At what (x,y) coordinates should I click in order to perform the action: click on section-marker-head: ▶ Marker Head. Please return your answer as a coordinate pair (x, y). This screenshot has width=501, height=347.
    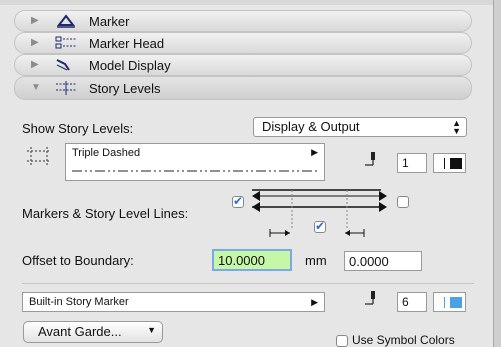
    Looking at the image, I should click on (243, 43).